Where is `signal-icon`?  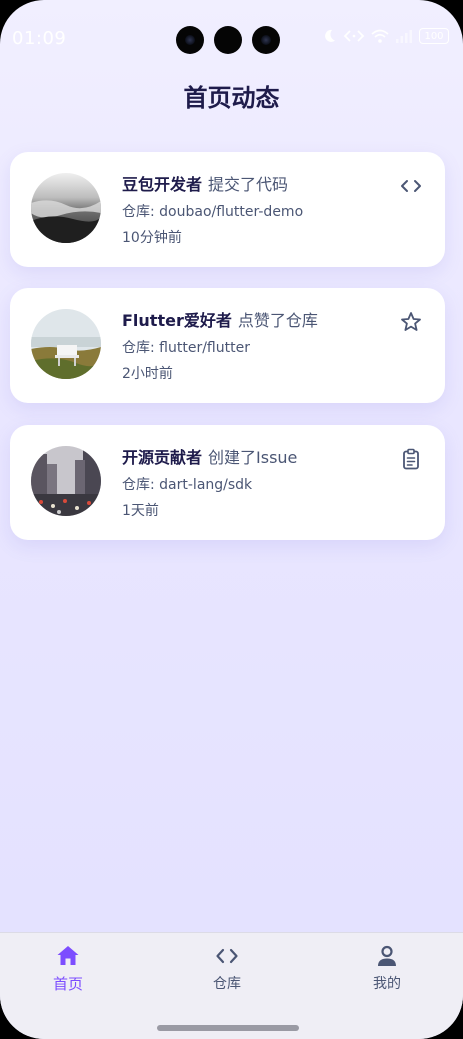 signal-icon is located at coordinates (404, 36).